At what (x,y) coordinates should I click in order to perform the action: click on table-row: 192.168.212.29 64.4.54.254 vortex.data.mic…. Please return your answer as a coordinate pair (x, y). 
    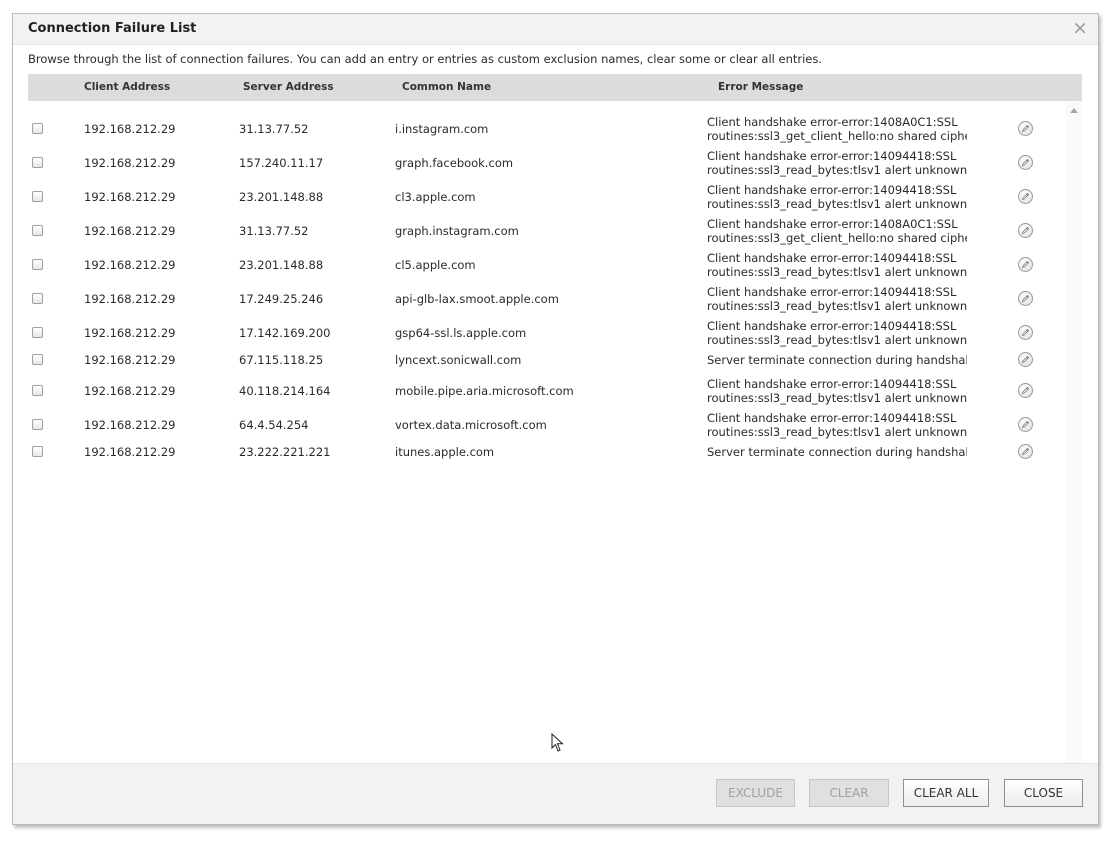
    Looking at the image, I should click on (547, 425).